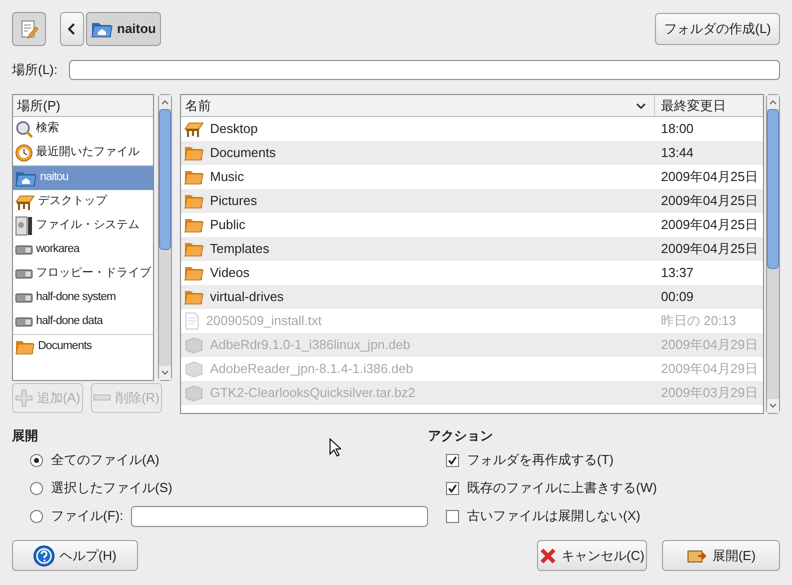 The width and height of the screenshot is (792, 585). What do you see at coordinates (227, 177) in the screenshot?
I see `file-name: Music` at bounding box center [227, 177].